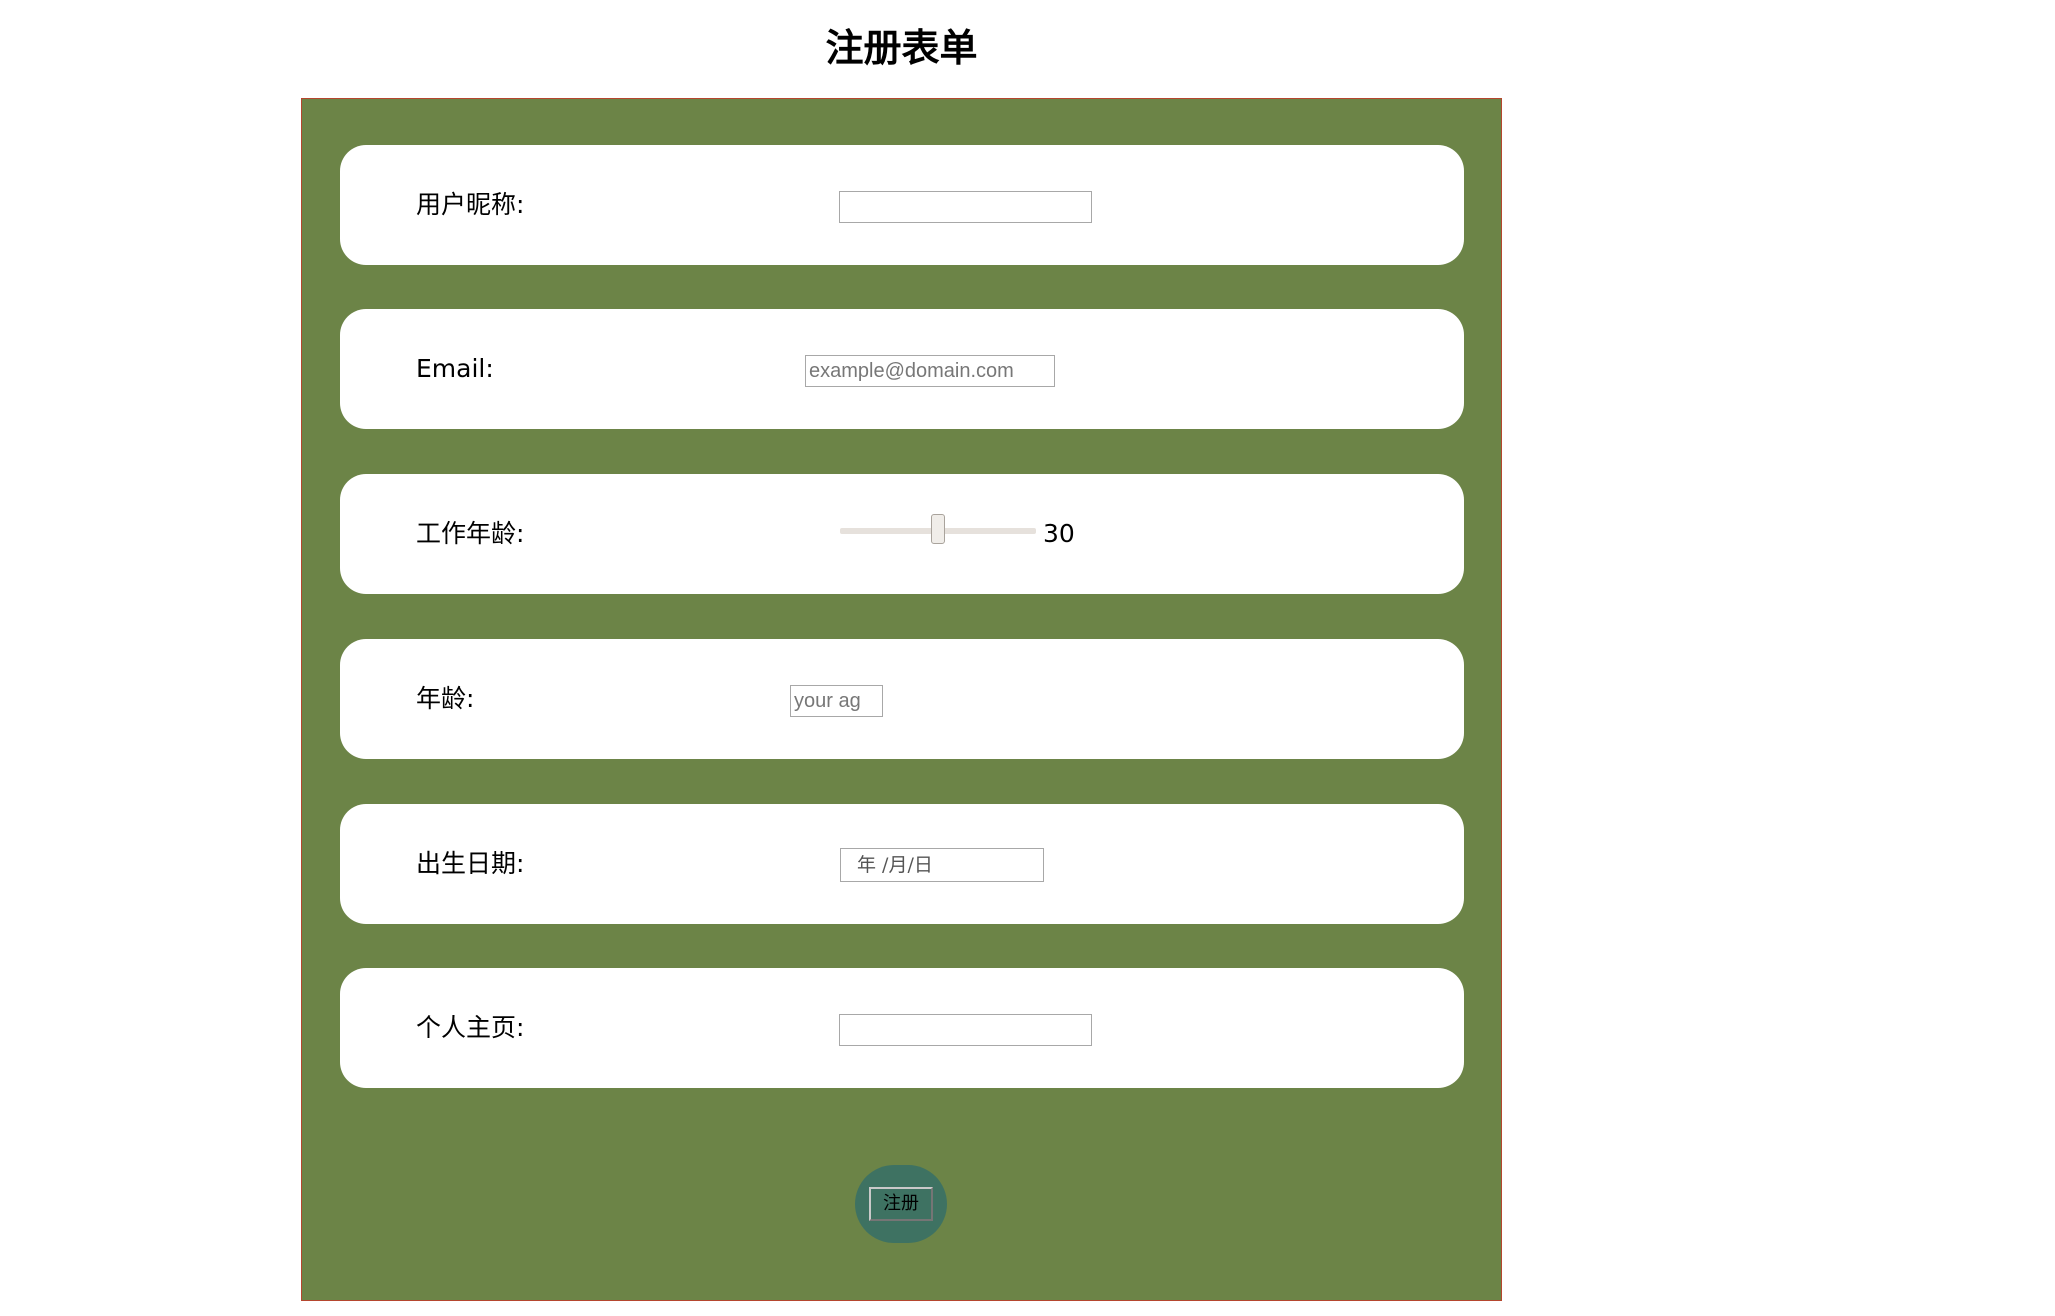  Describe the element at coordinates (470, 1027) in the screenshot. I see `homepage-label: 个人主页:` at that location.